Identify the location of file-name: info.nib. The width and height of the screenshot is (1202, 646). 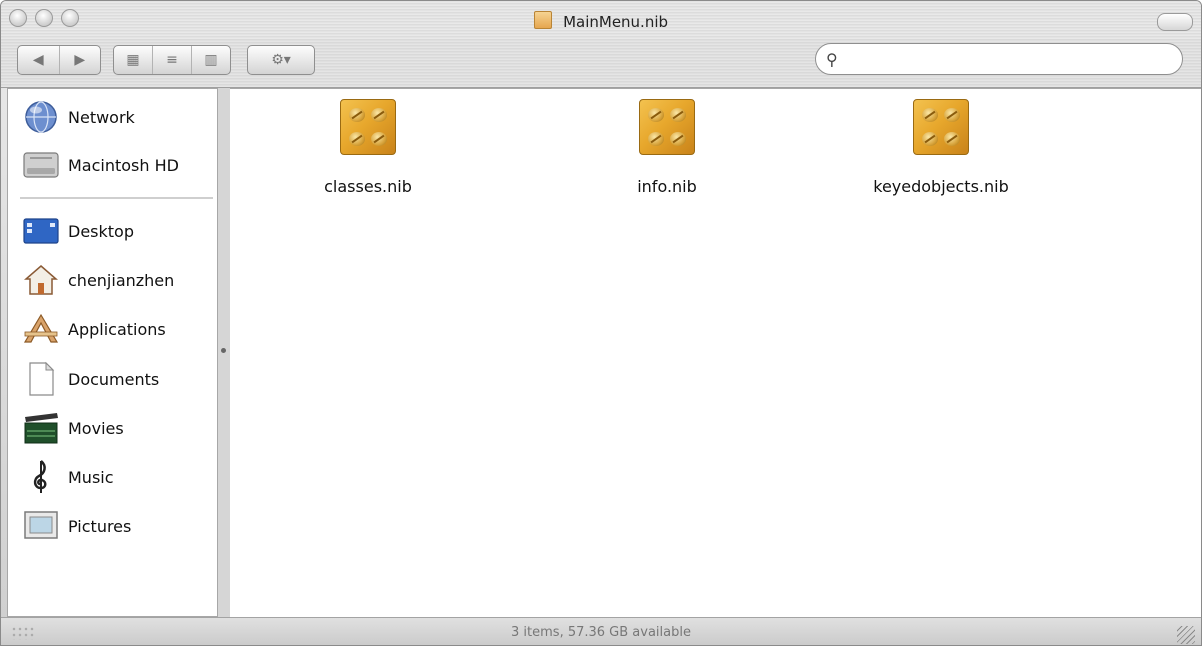
(667, 186).